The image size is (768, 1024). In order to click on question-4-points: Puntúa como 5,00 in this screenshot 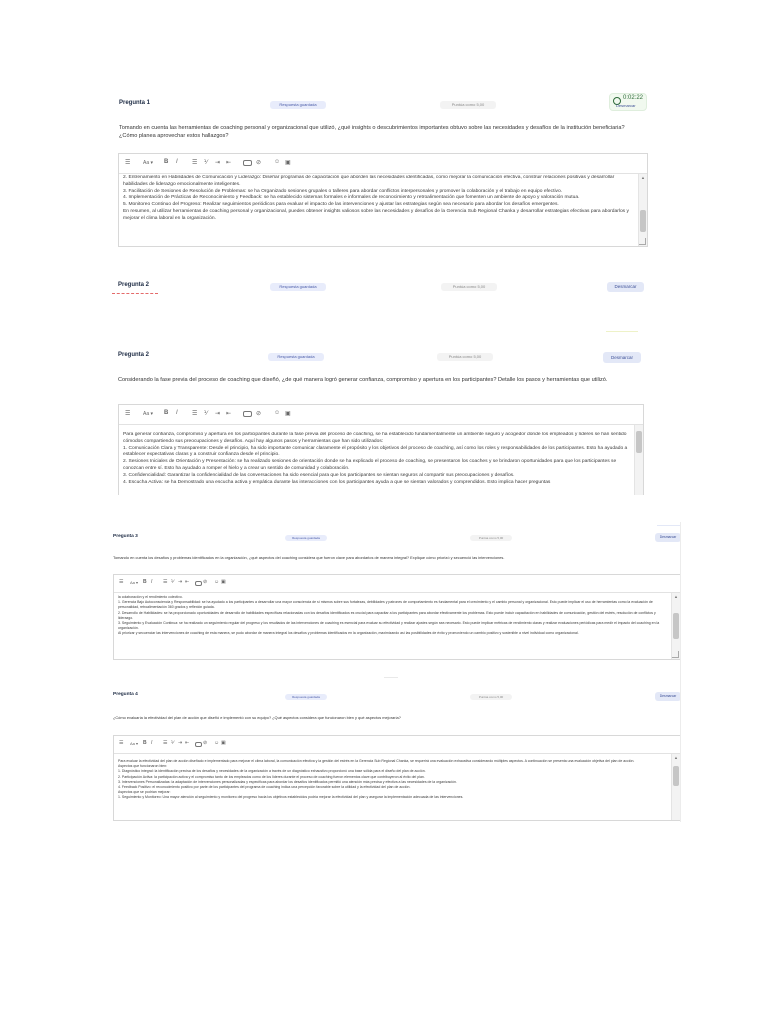, I will do `click(491, 697)`.